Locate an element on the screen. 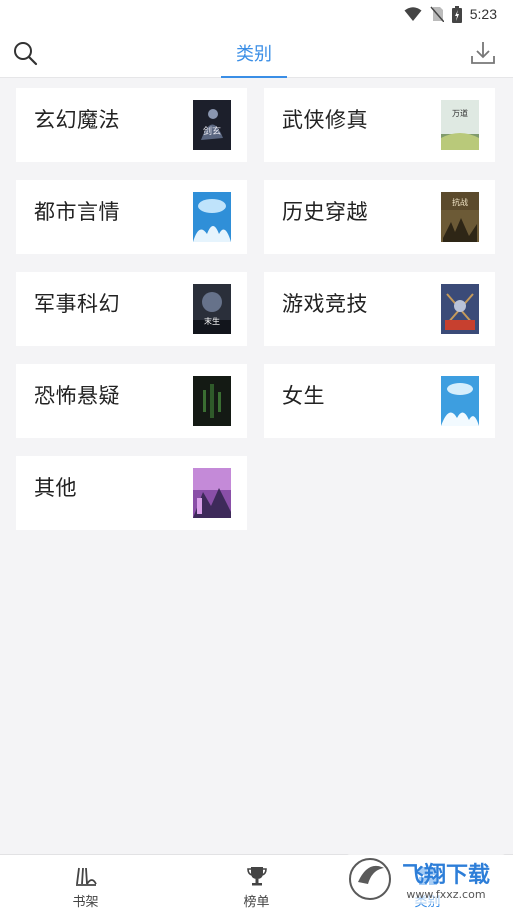 Image resolution: width=513 pixels, height=912 pixels. trophy-icon is located at coordinates (257, 876).